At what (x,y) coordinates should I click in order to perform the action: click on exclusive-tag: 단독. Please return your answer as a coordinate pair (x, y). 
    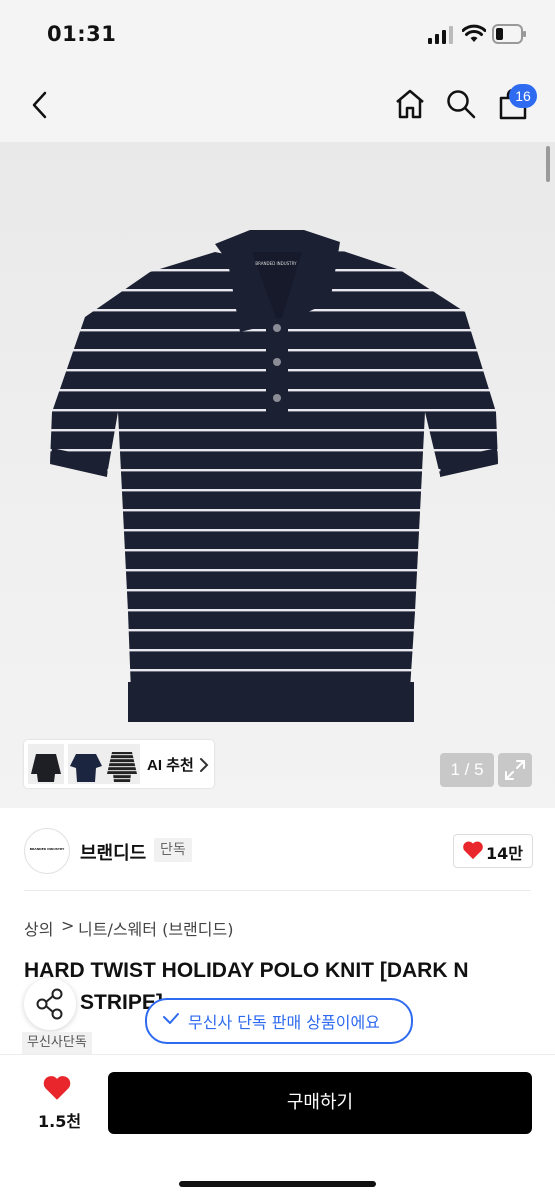
    Looking at the image, I should click on (173, 850).